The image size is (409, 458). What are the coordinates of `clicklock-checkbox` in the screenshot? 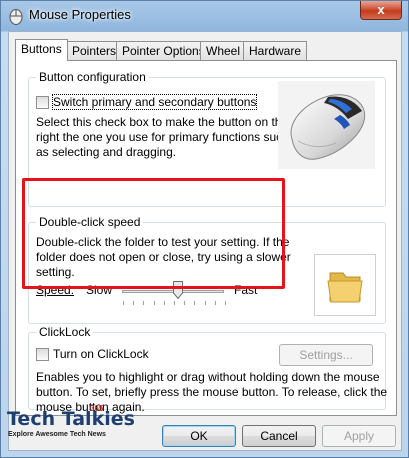 It's located at (42, 354).